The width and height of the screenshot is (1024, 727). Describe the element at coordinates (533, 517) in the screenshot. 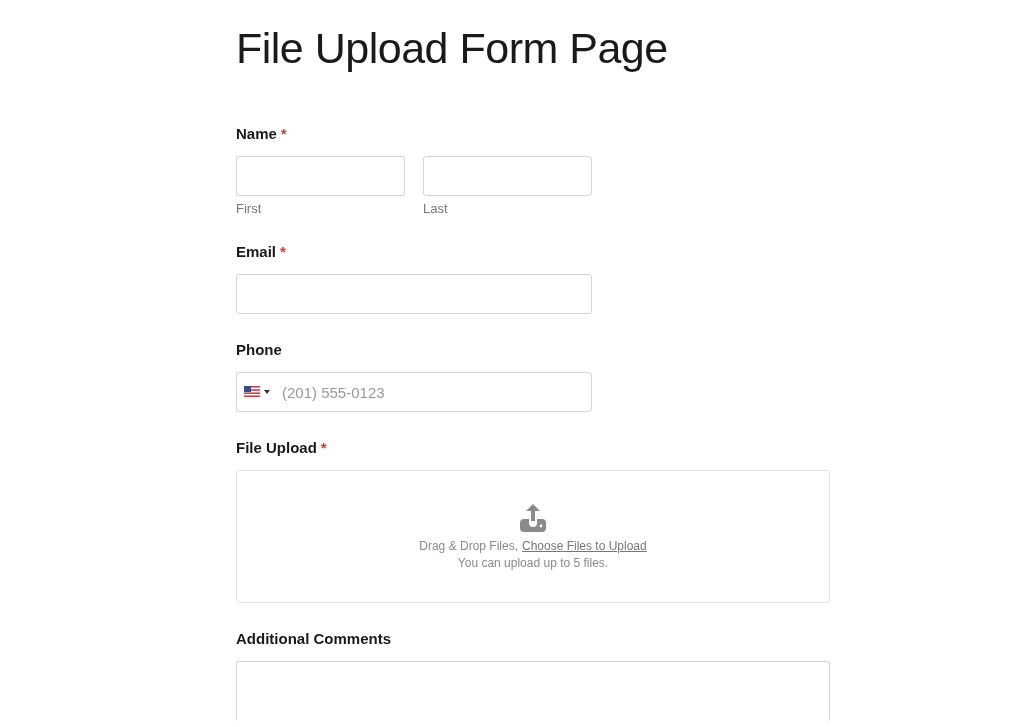

I see `upload-icon` at that location.